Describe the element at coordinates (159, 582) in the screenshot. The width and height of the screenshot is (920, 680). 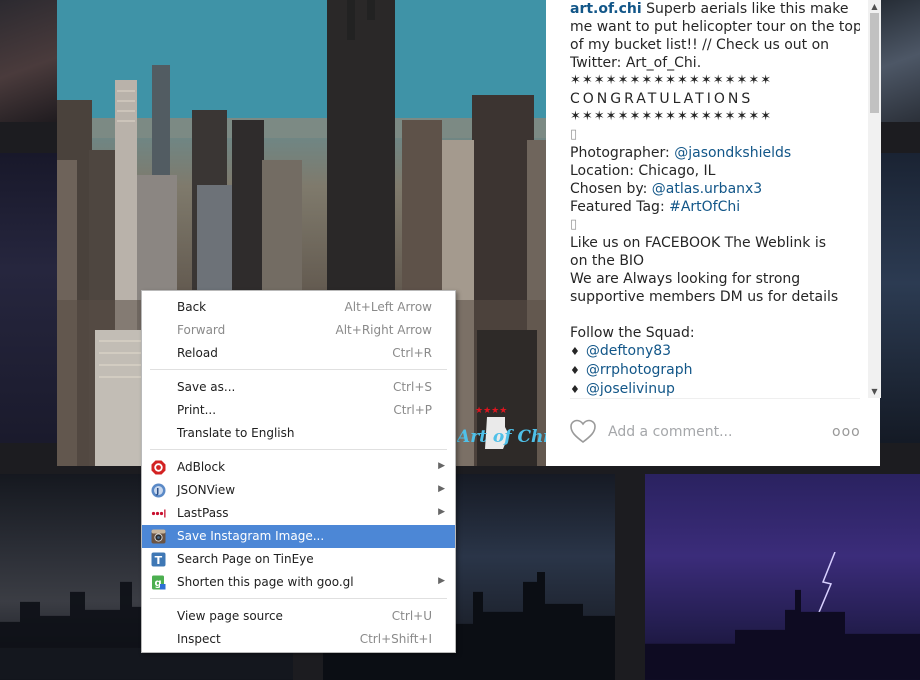
I see `googl-shortener-icon: g` at that location.